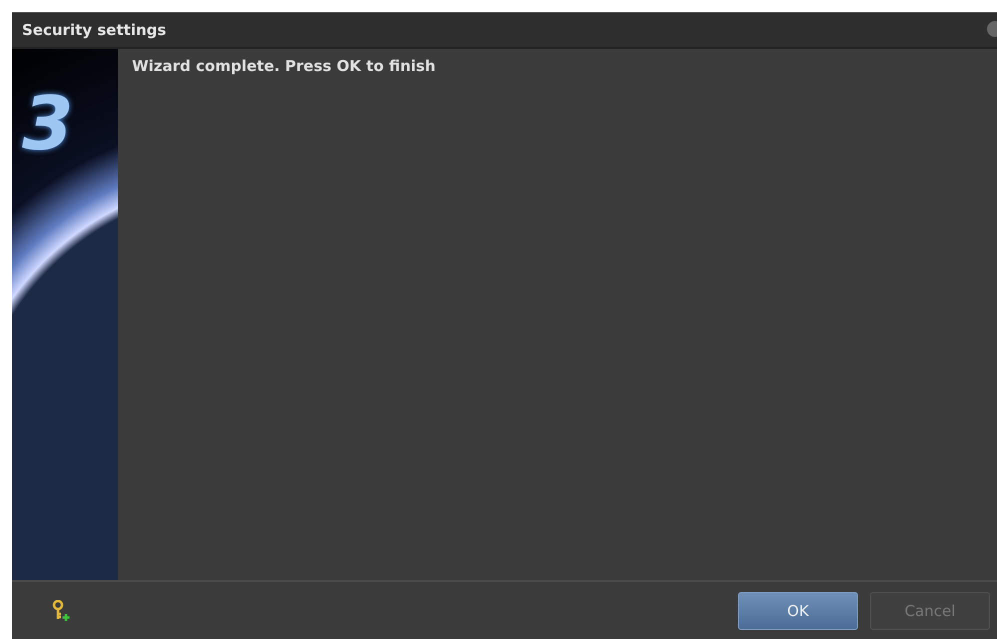 This screenshot has width=997, height=639. I want to click on window-title: Security settings, so click(504, 31).